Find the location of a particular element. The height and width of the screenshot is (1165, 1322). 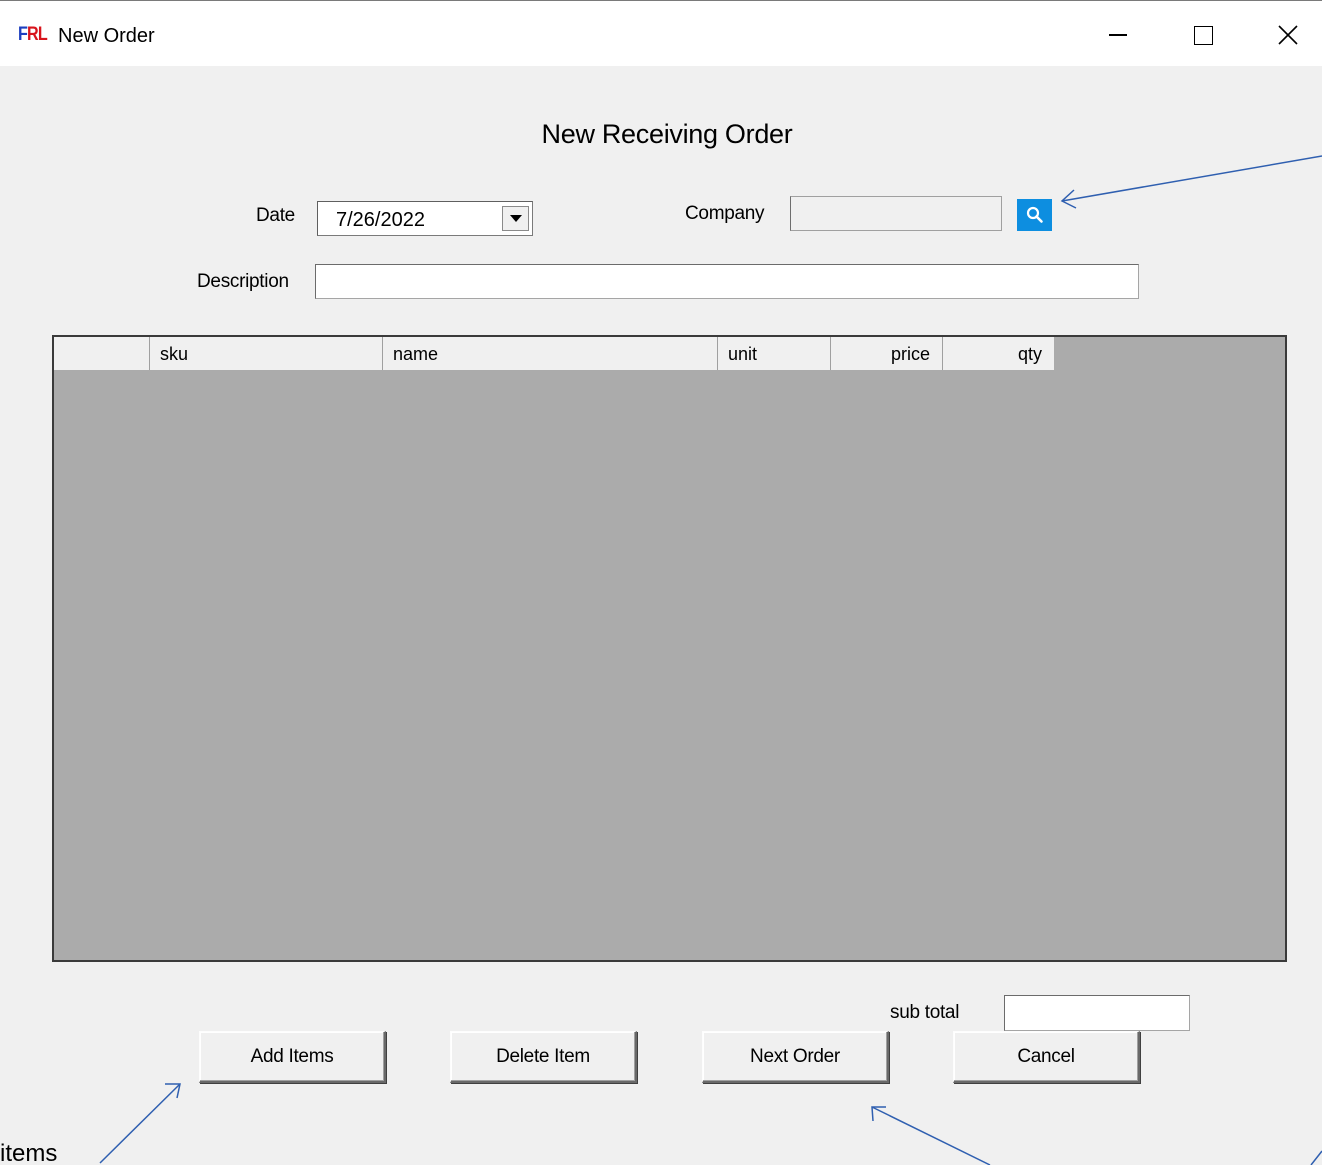

row-header-column is located at coordinates (102, 353).